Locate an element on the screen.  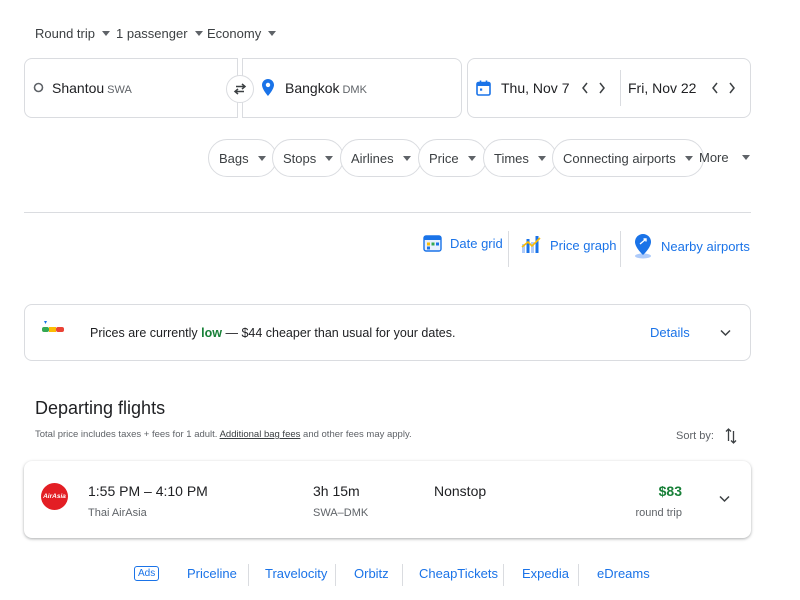
trip-type-select: Round trip is located at coordinates (72, 33).